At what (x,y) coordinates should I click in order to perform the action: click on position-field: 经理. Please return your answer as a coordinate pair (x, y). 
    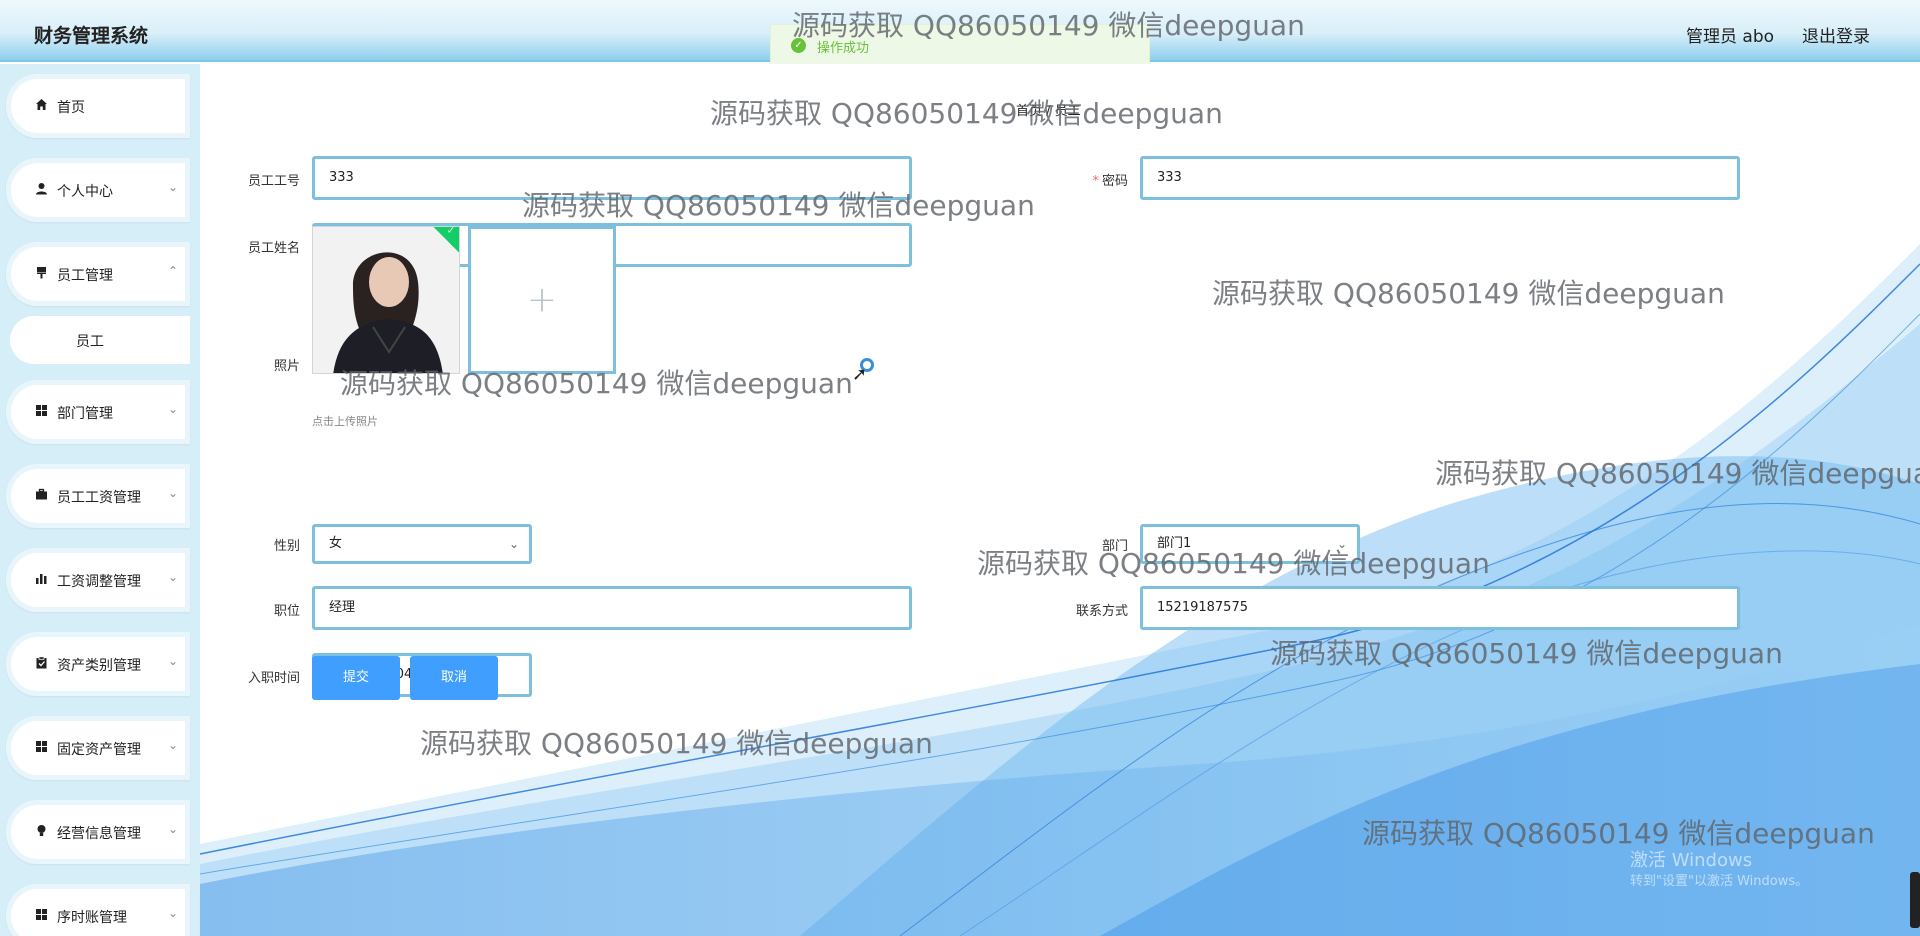
    Looking at the image, I should click on (612, 608).